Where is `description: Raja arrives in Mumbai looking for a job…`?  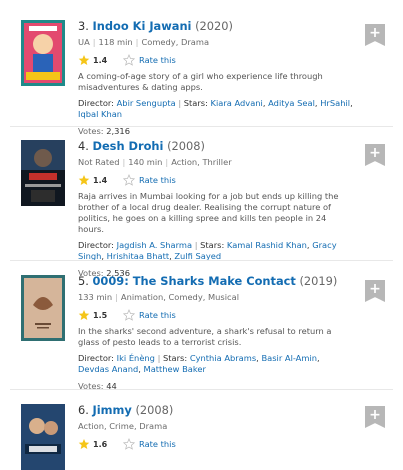 description: Raja arrives in Mumbai looking for a job… is located at coordinates (208, 212).